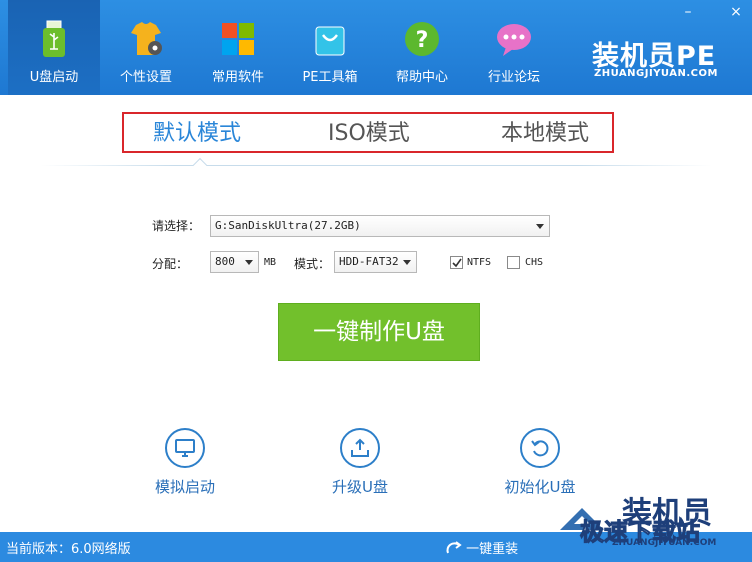 Image resolution: width=752 pixels, height=562 pixels. I want to click on ntfs-label: NTFS, so click(479, 262).